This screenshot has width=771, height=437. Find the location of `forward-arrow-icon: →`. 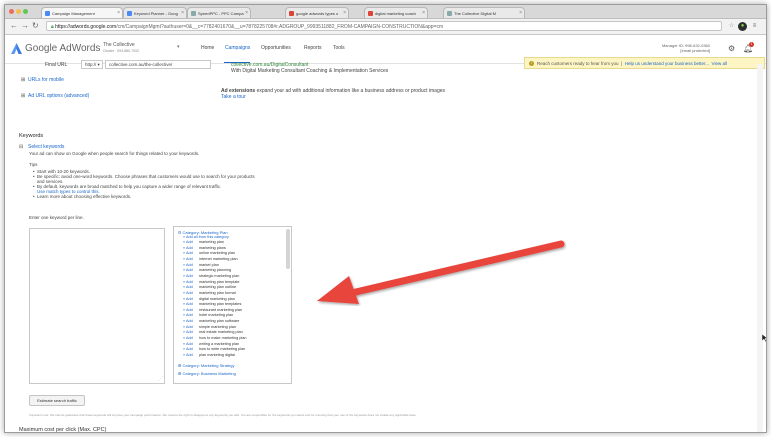

forward-arrow-icon: → is located at coordinates (25, 26).